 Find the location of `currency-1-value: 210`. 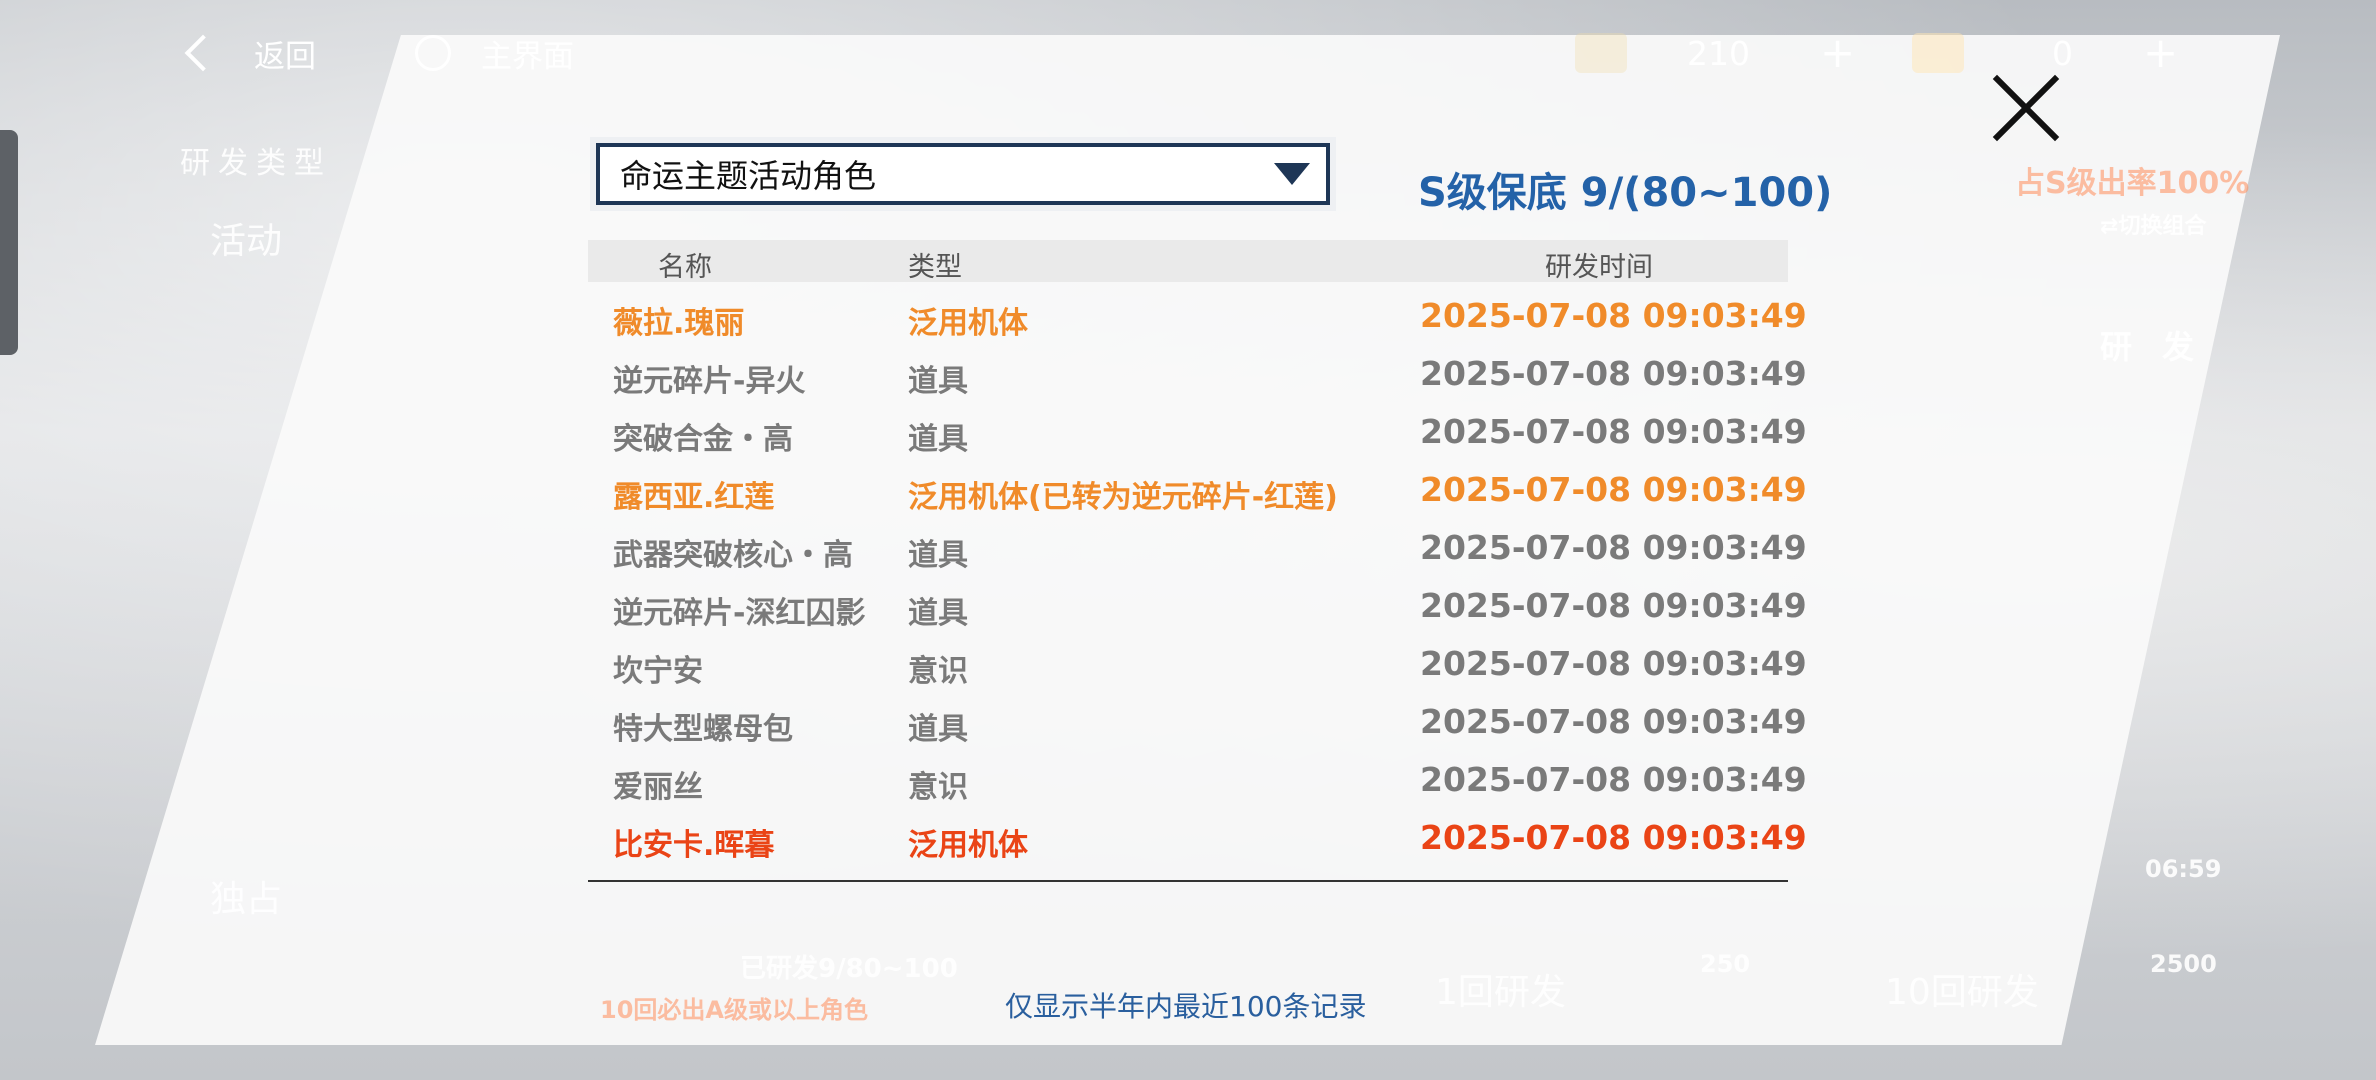

currency-1-value: 210 is located at coordinates (1718, 53).